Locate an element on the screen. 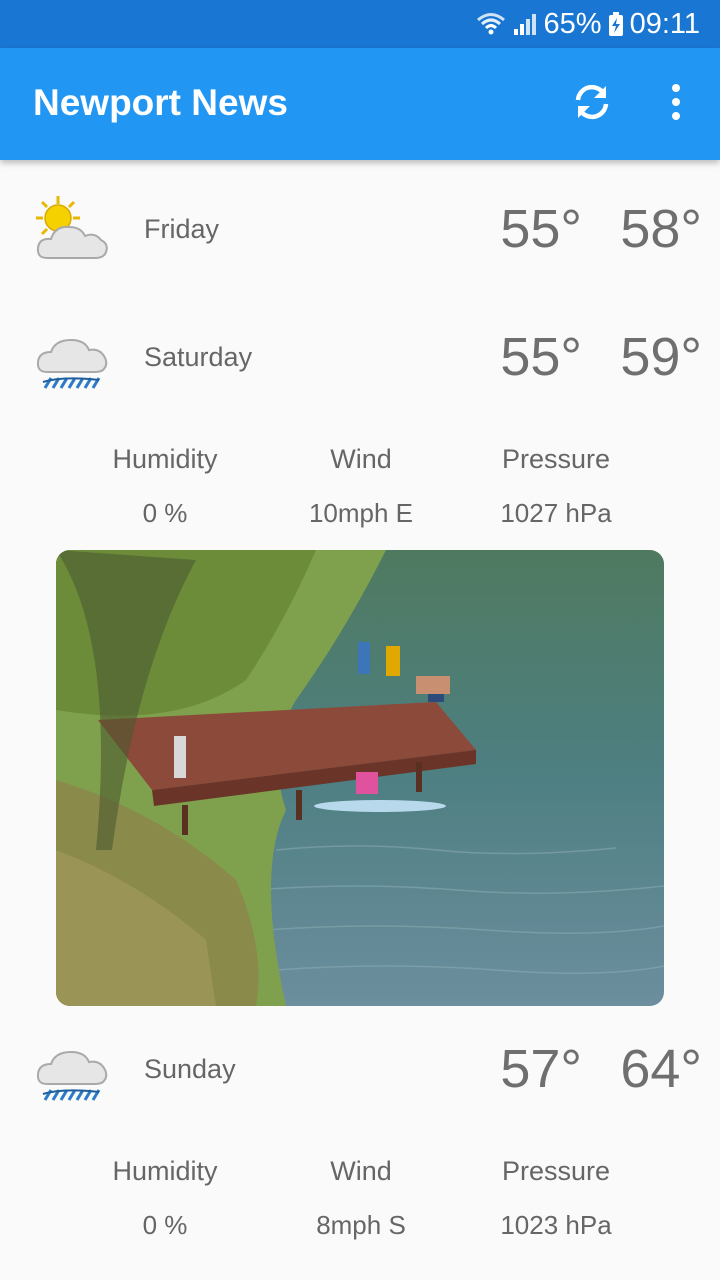 This screenshot has width=720, height=1280. pressure-detail: Pressure 1027 hPa is located at coordinates (556, 486).